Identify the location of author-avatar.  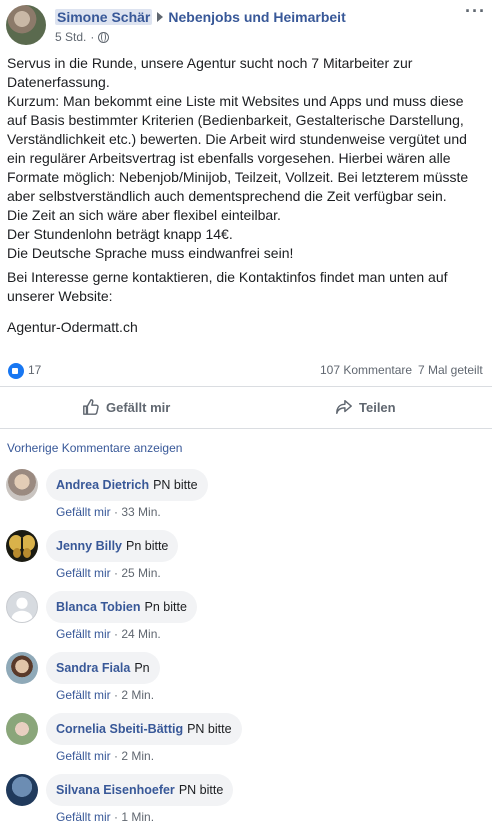
(26, 25).